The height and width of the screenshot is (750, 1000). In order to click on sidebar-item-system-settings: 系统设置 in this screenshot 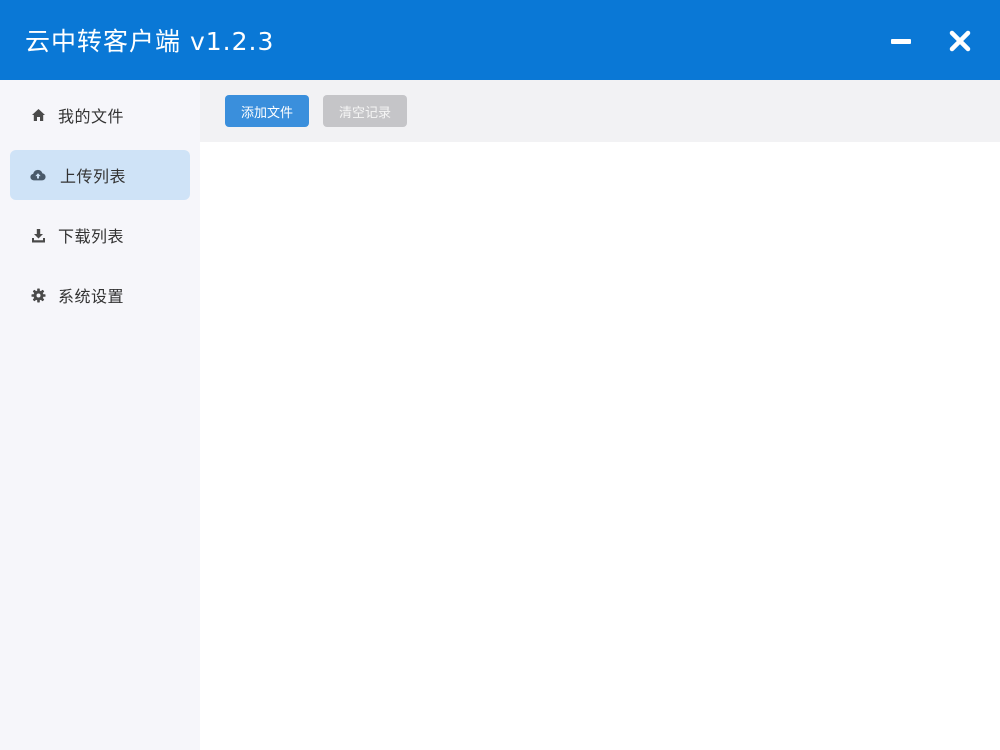, I will do `click(100, 295)`.